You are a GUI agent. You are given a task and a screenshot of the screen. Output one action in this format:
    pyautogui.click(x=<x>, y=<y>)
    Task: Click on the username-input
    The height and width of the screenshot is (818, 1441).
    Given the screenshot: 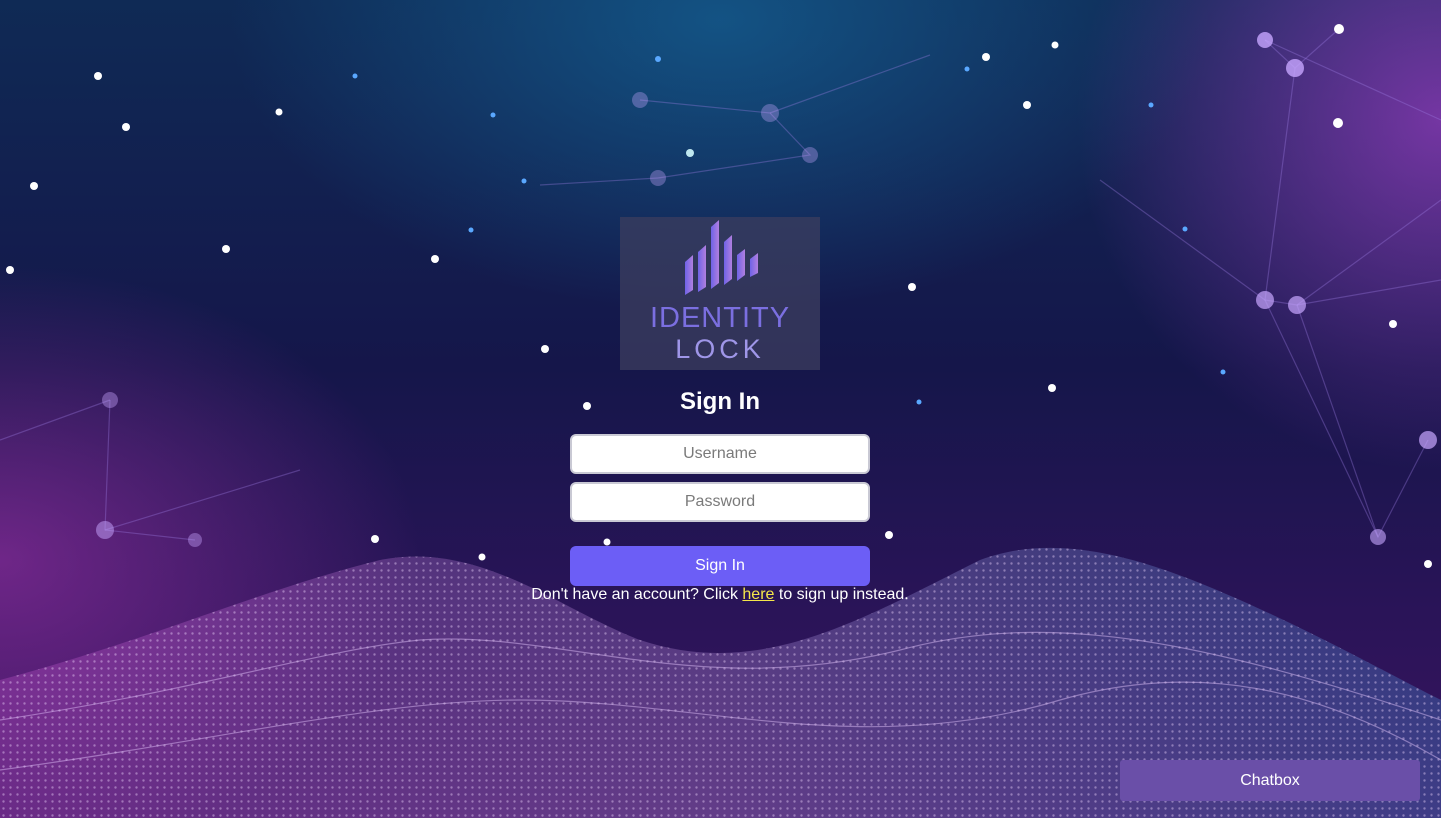 What is the action you would take?
    pyautogui.click(x=720, y=454)
    